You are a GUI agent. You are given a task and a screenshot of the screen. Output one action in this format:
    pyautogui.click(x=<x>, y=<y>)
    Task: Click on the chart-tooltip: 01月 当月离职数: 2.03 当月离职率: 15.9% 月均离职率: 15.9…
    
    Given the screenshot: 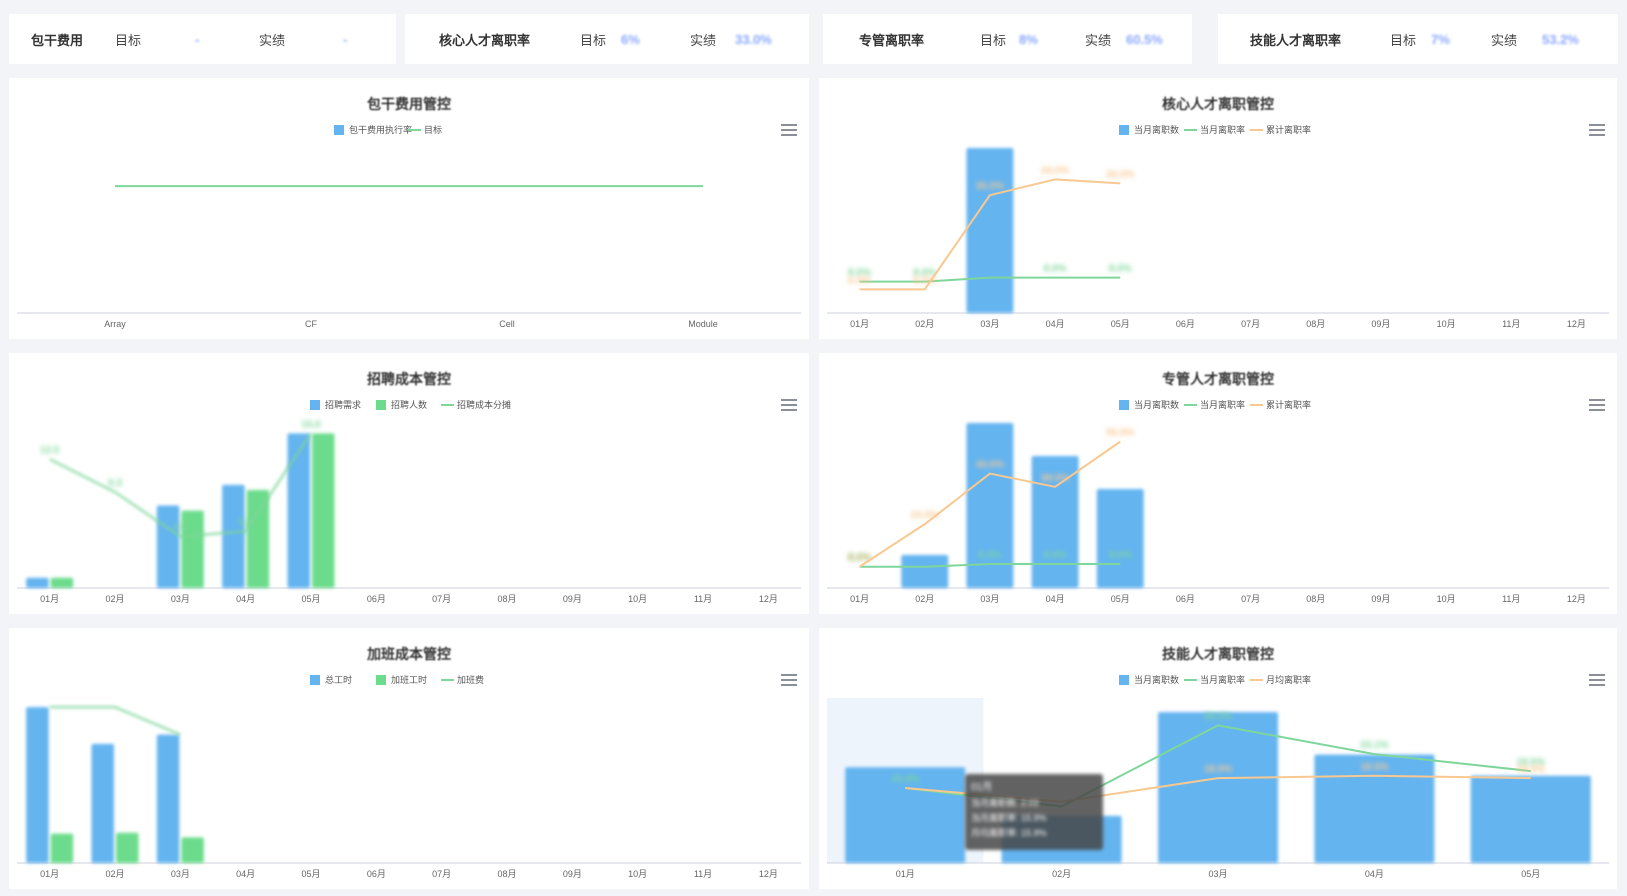 What is the action you would take?
    pyautogui.click(x=1034, y=812)
    